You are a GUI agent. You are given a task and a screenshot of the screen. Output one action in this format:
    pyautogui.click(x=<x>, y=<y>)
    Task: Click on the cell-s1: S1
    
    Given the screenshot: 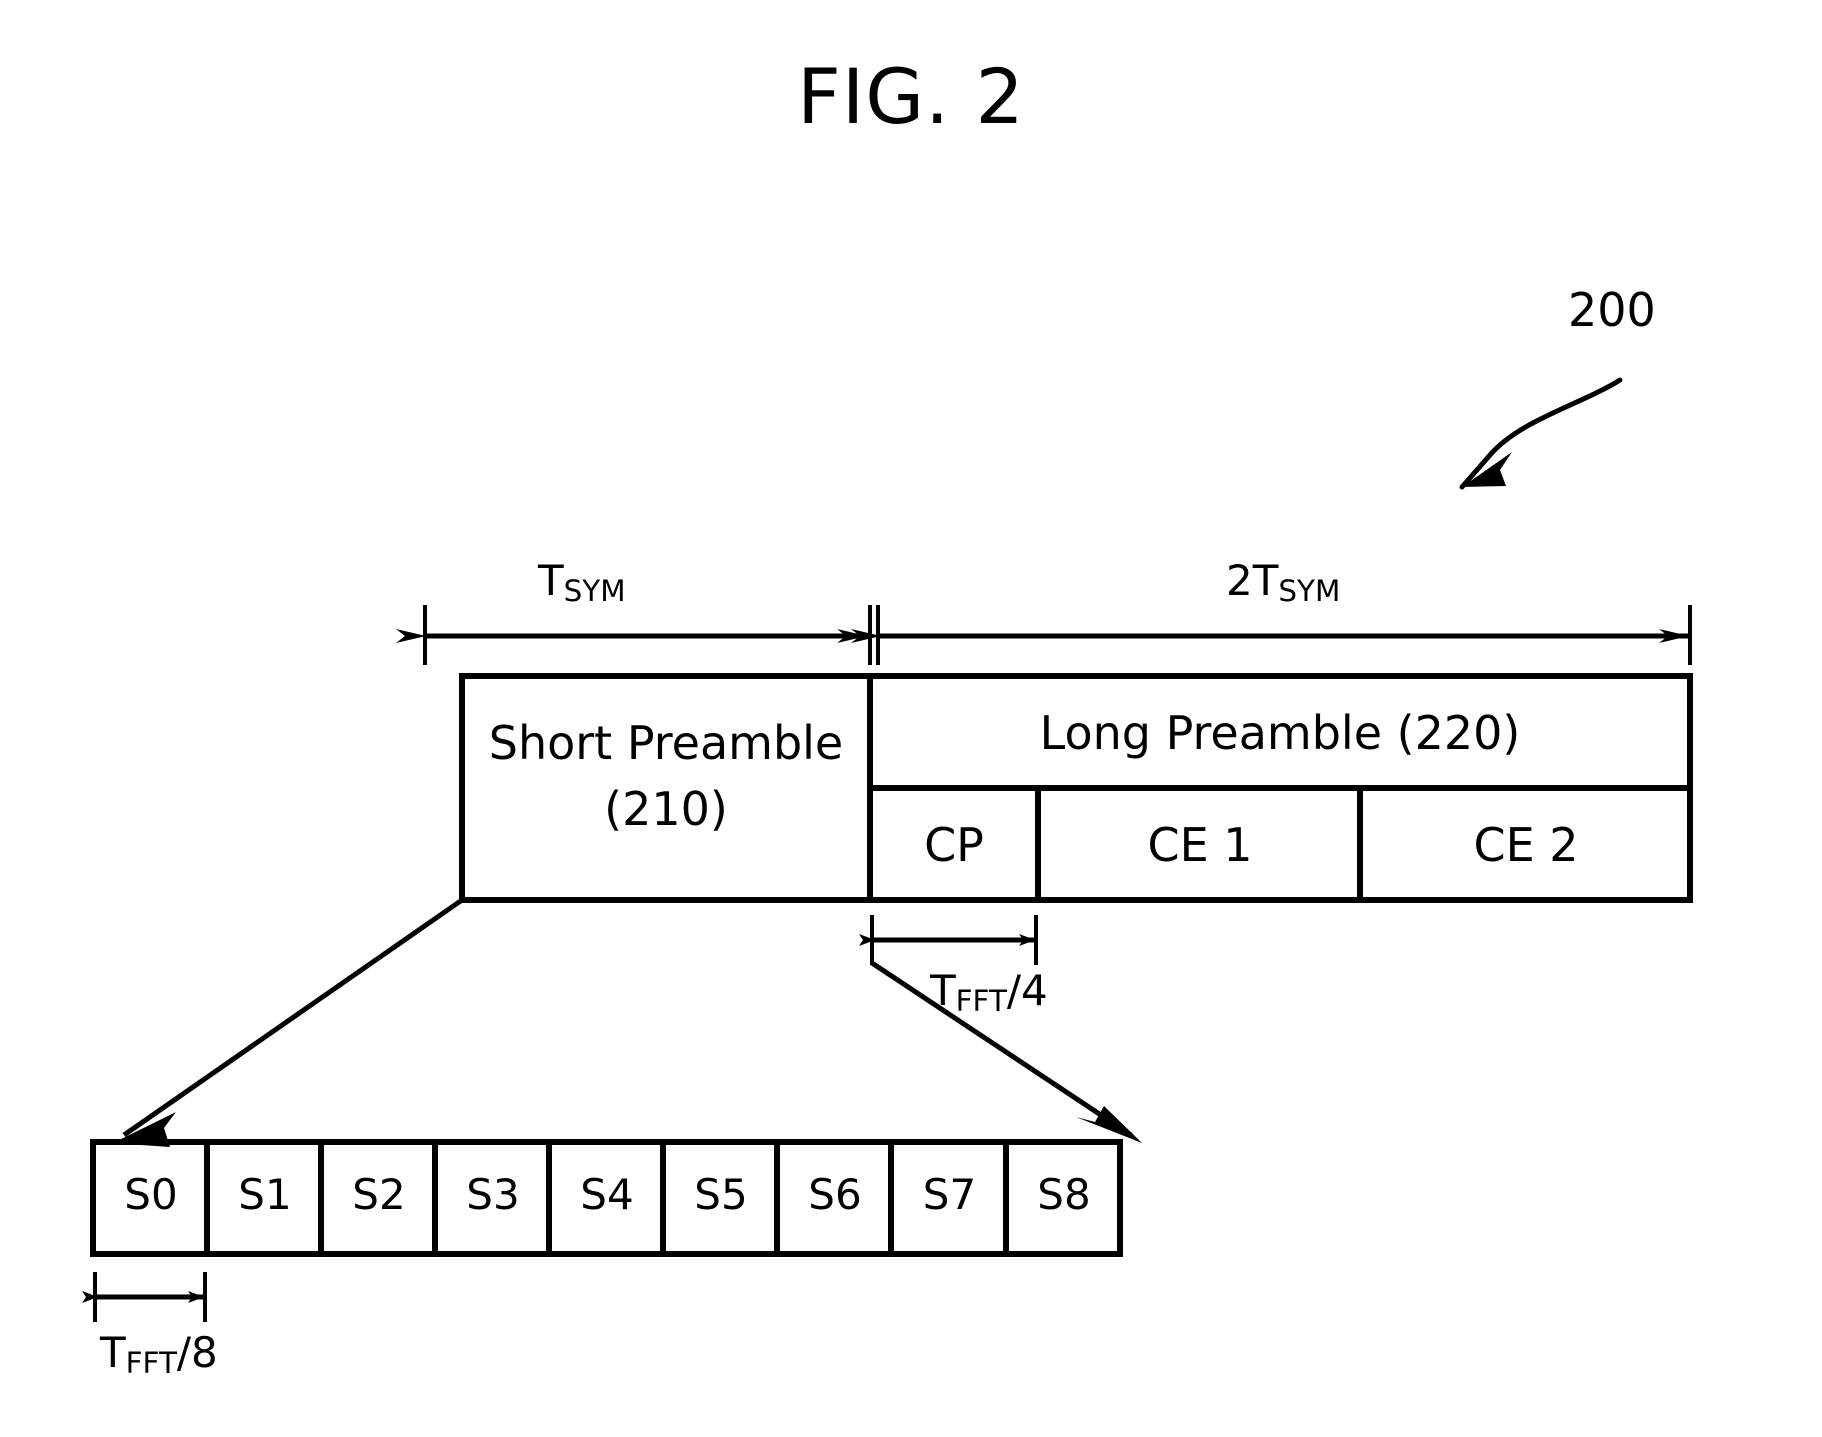 What is the action you would take?
    pyautogui.click(x=265, y=1194)
    